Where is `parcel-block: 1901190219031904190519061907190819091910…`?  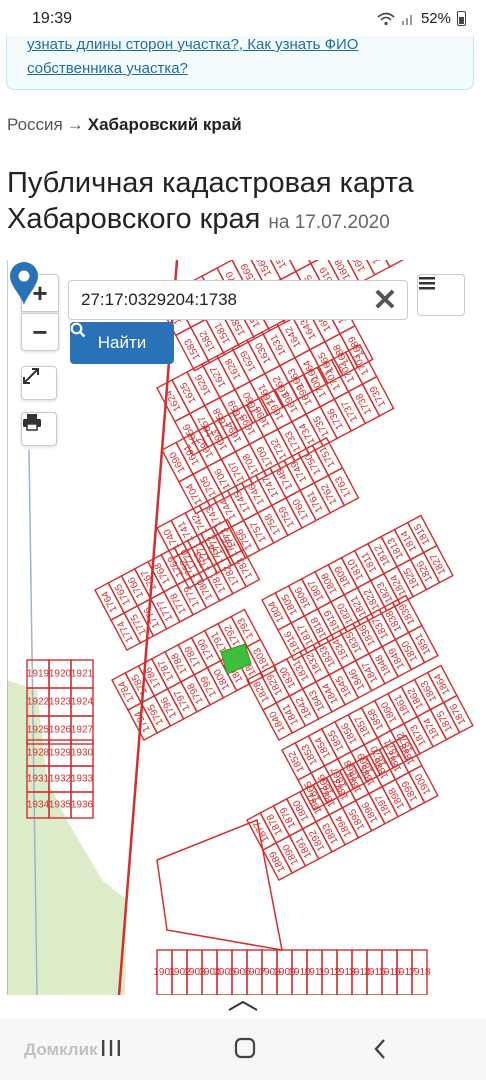
parcel-block: 1901190219031904190519061907190819091910… is located at coordinates (292, 972).